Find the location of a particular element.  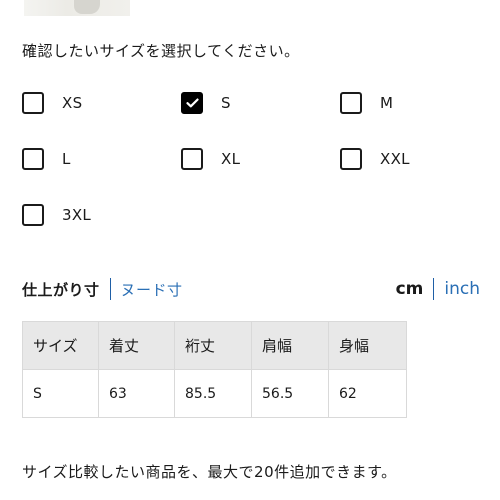

size-xl-checkbox is located at coordinates (192, 159).